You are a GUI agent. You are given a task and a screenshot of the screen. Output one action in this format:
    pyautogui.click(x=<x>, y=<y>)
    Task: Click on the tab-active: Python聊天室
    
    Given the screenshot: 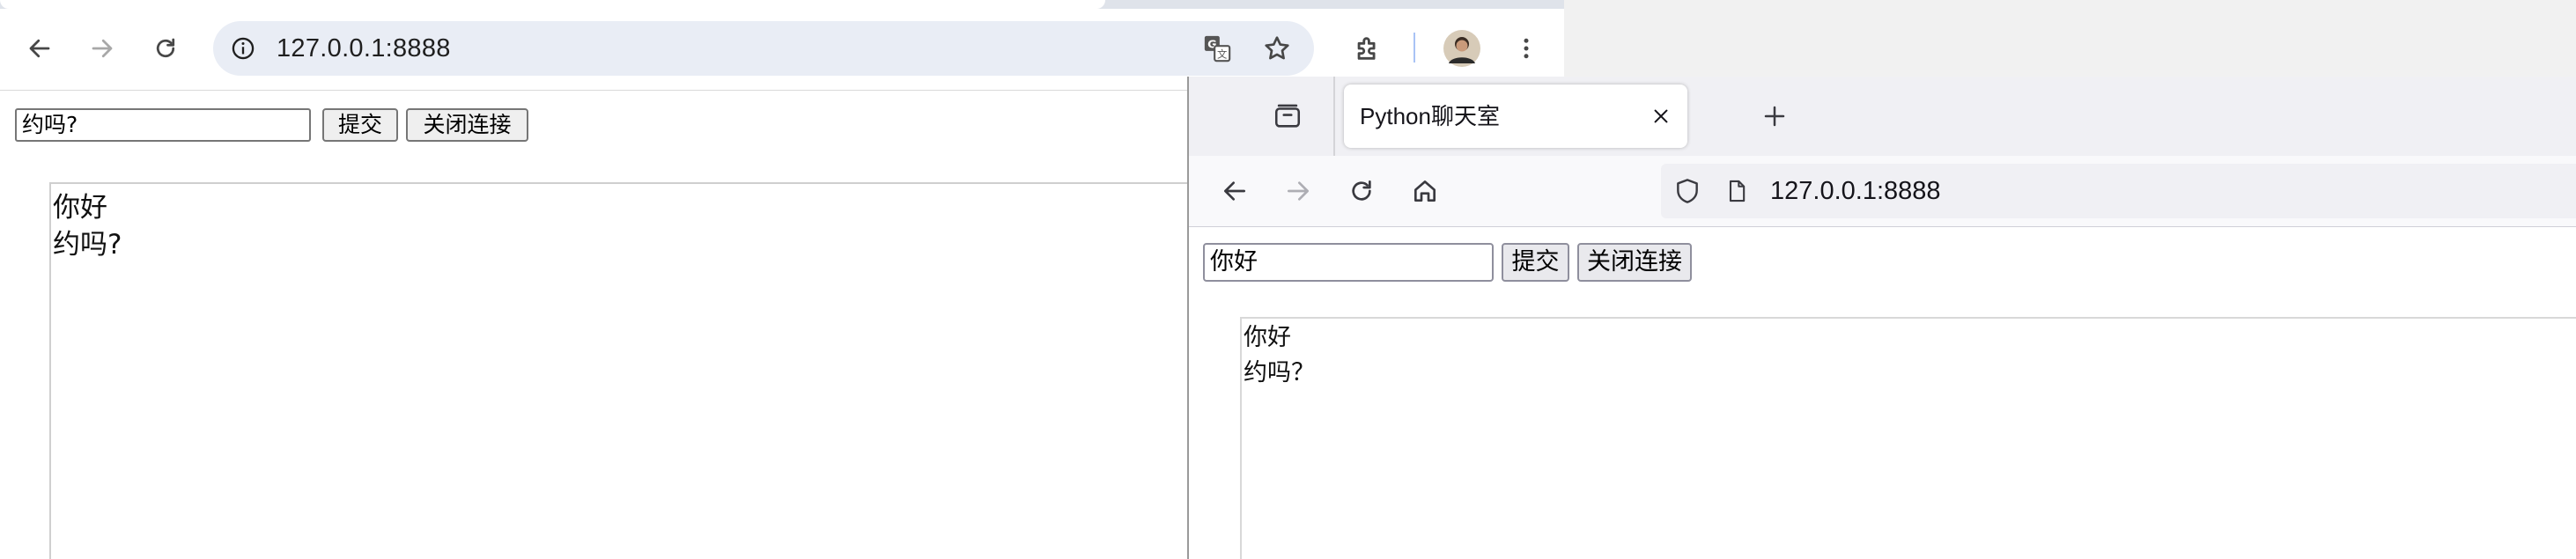 What is the action you would take?
    pyautogui.click(x=1515, y=116)
    